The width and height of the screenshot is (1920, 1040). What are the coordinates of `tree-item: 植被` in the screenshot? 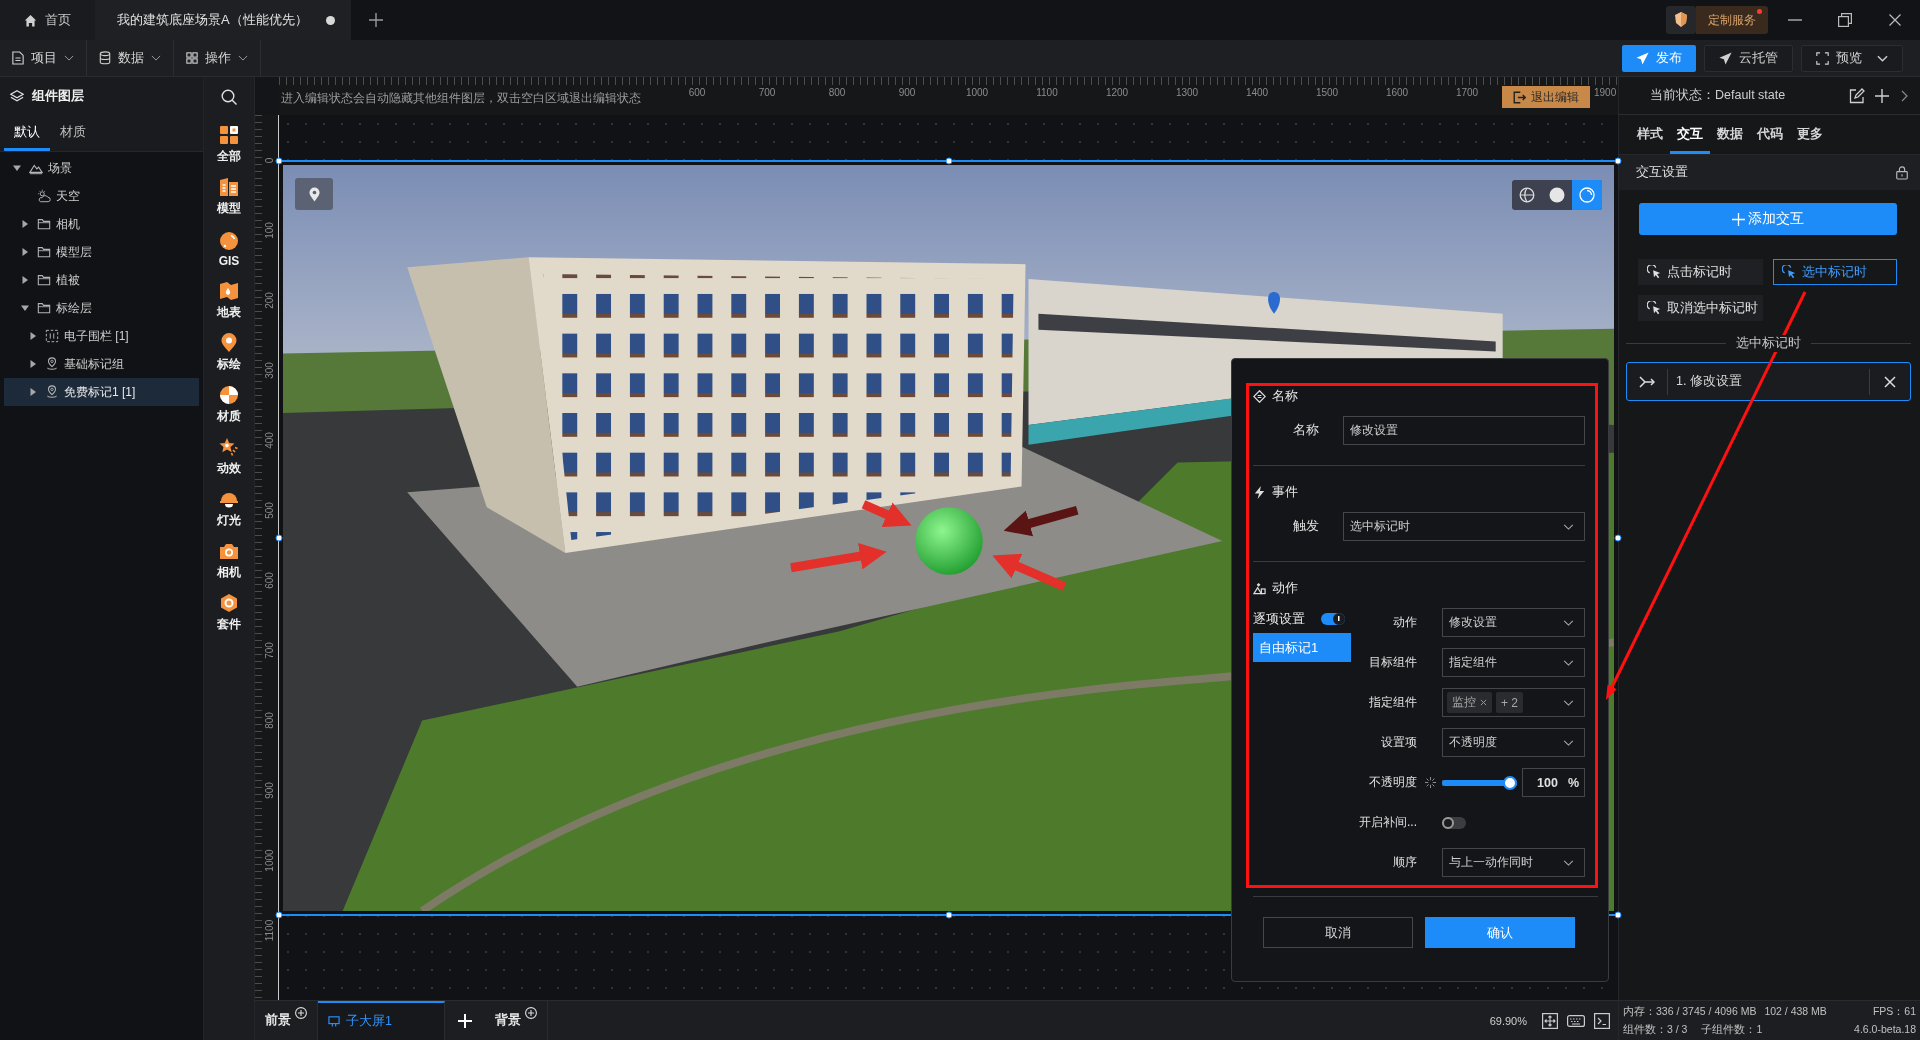 It's located at (101, 280).